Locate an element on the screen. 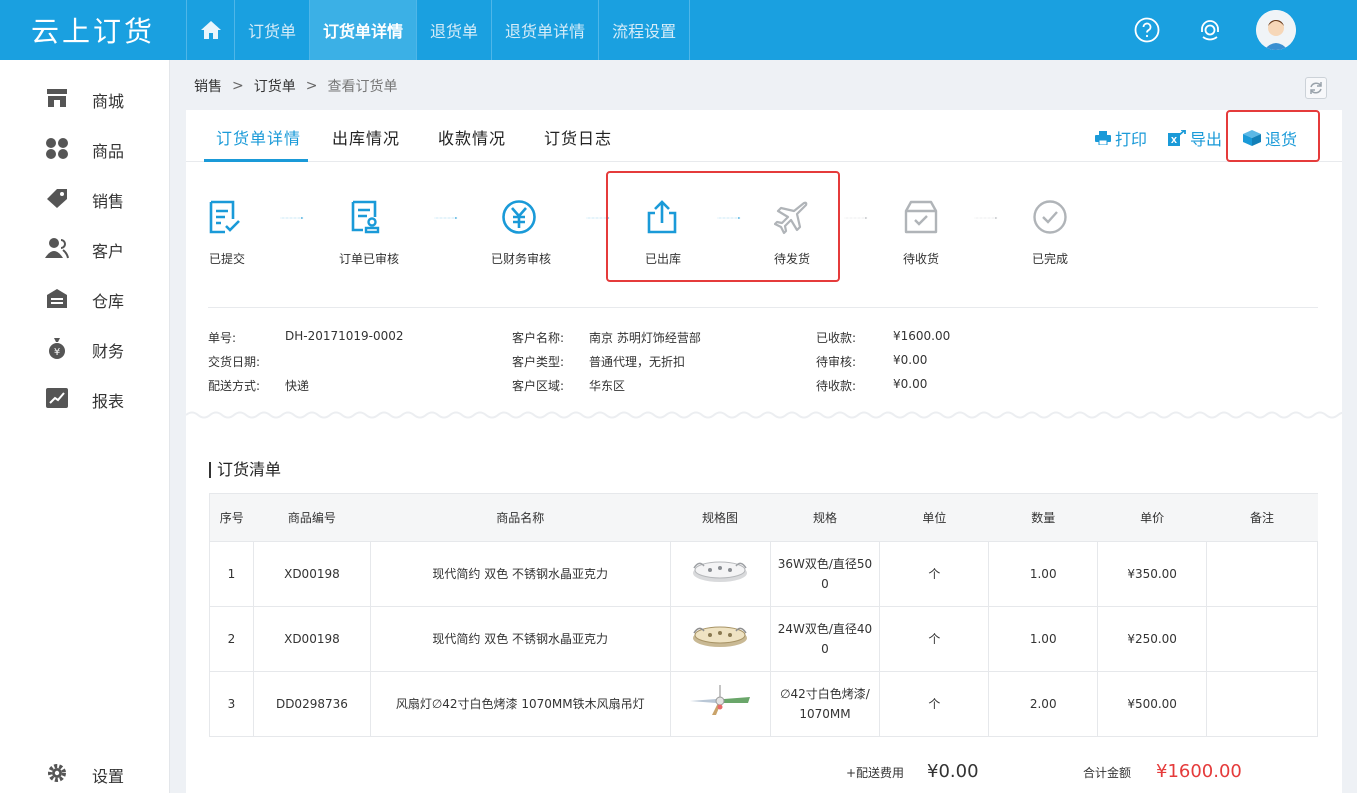  tab-order-detail: 订货单详情 is located at coordinates (258, 137).